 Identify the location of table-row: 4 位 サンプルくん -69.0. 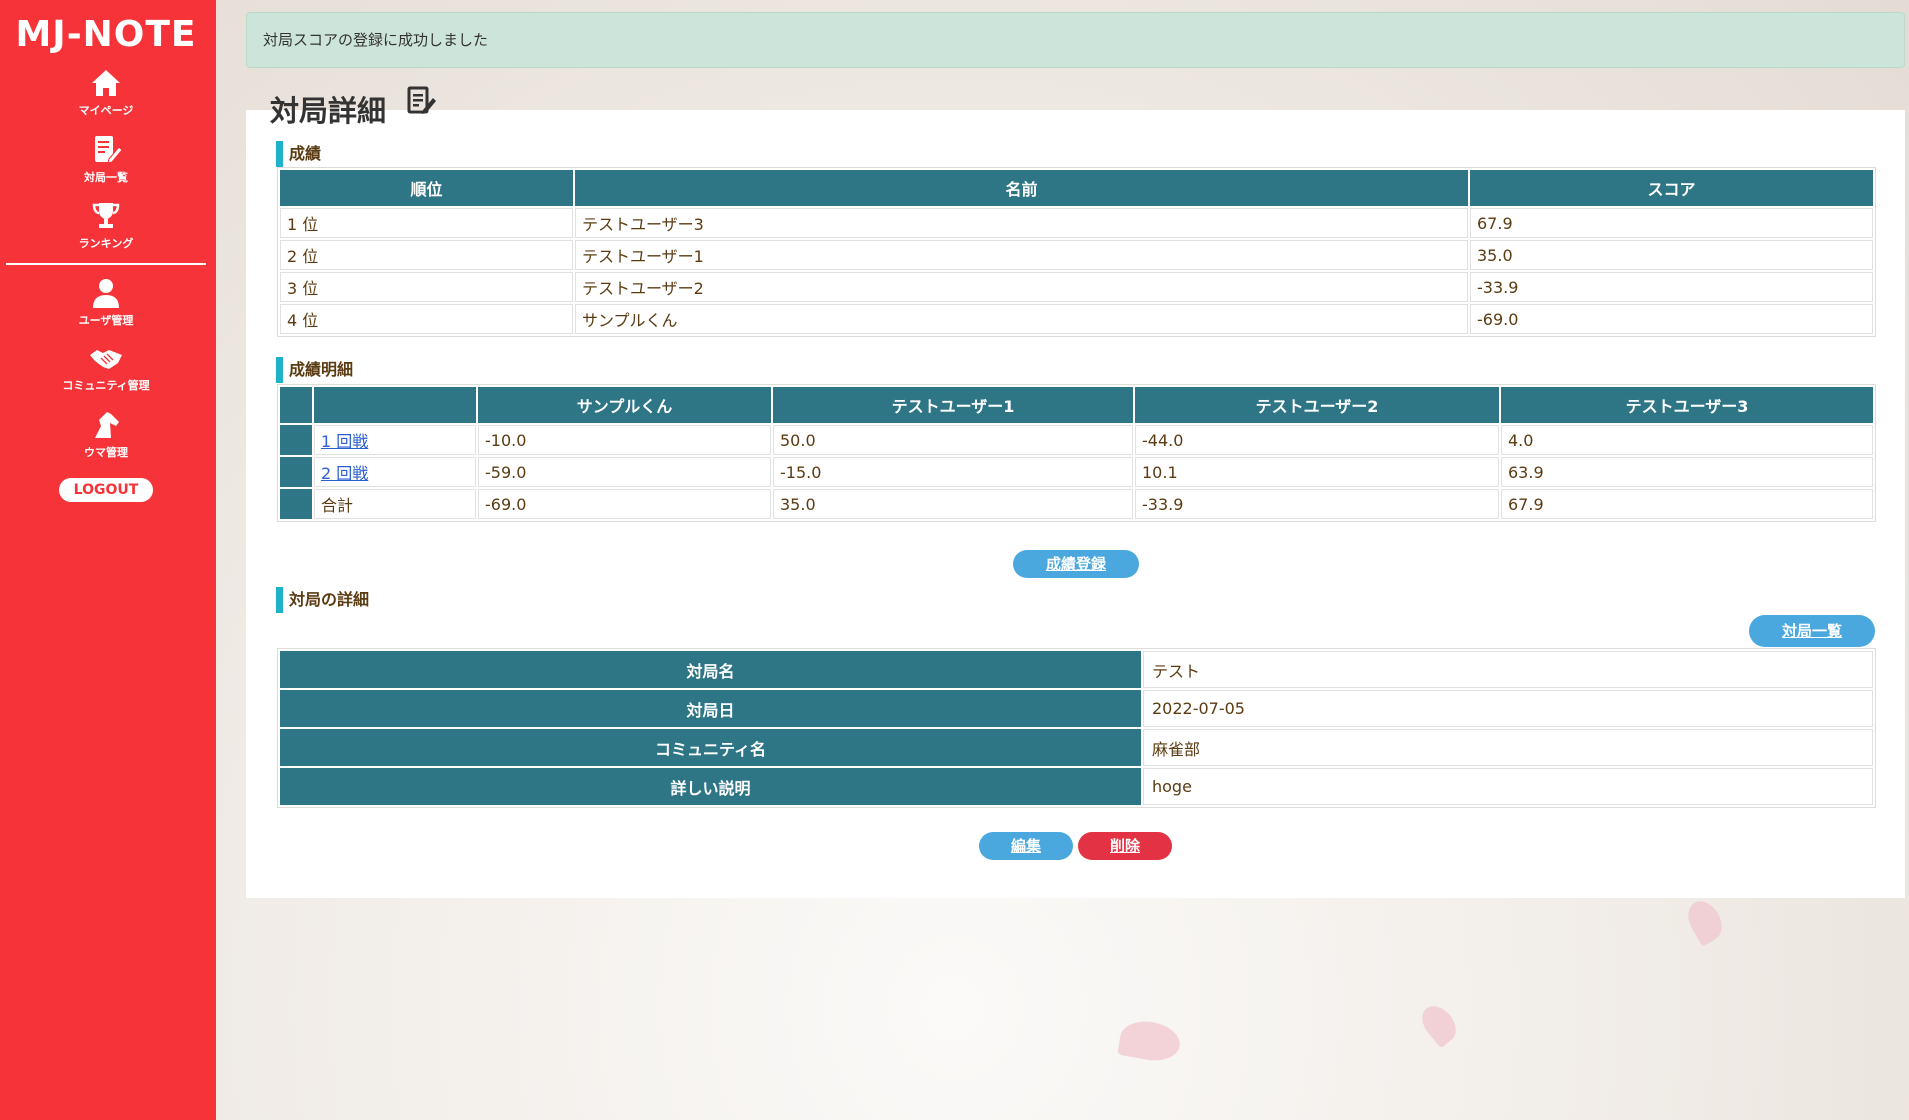
(1076, 319).